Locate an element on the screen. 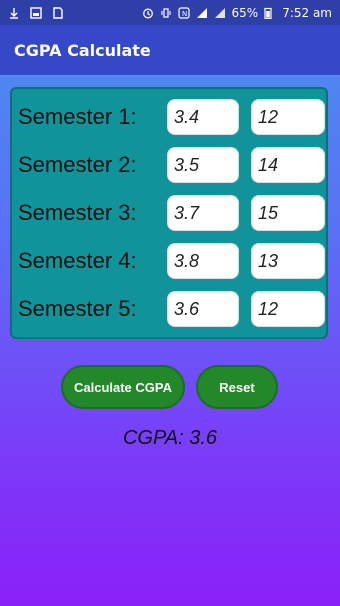  alarm-icon is located at coordinates (148, 13).